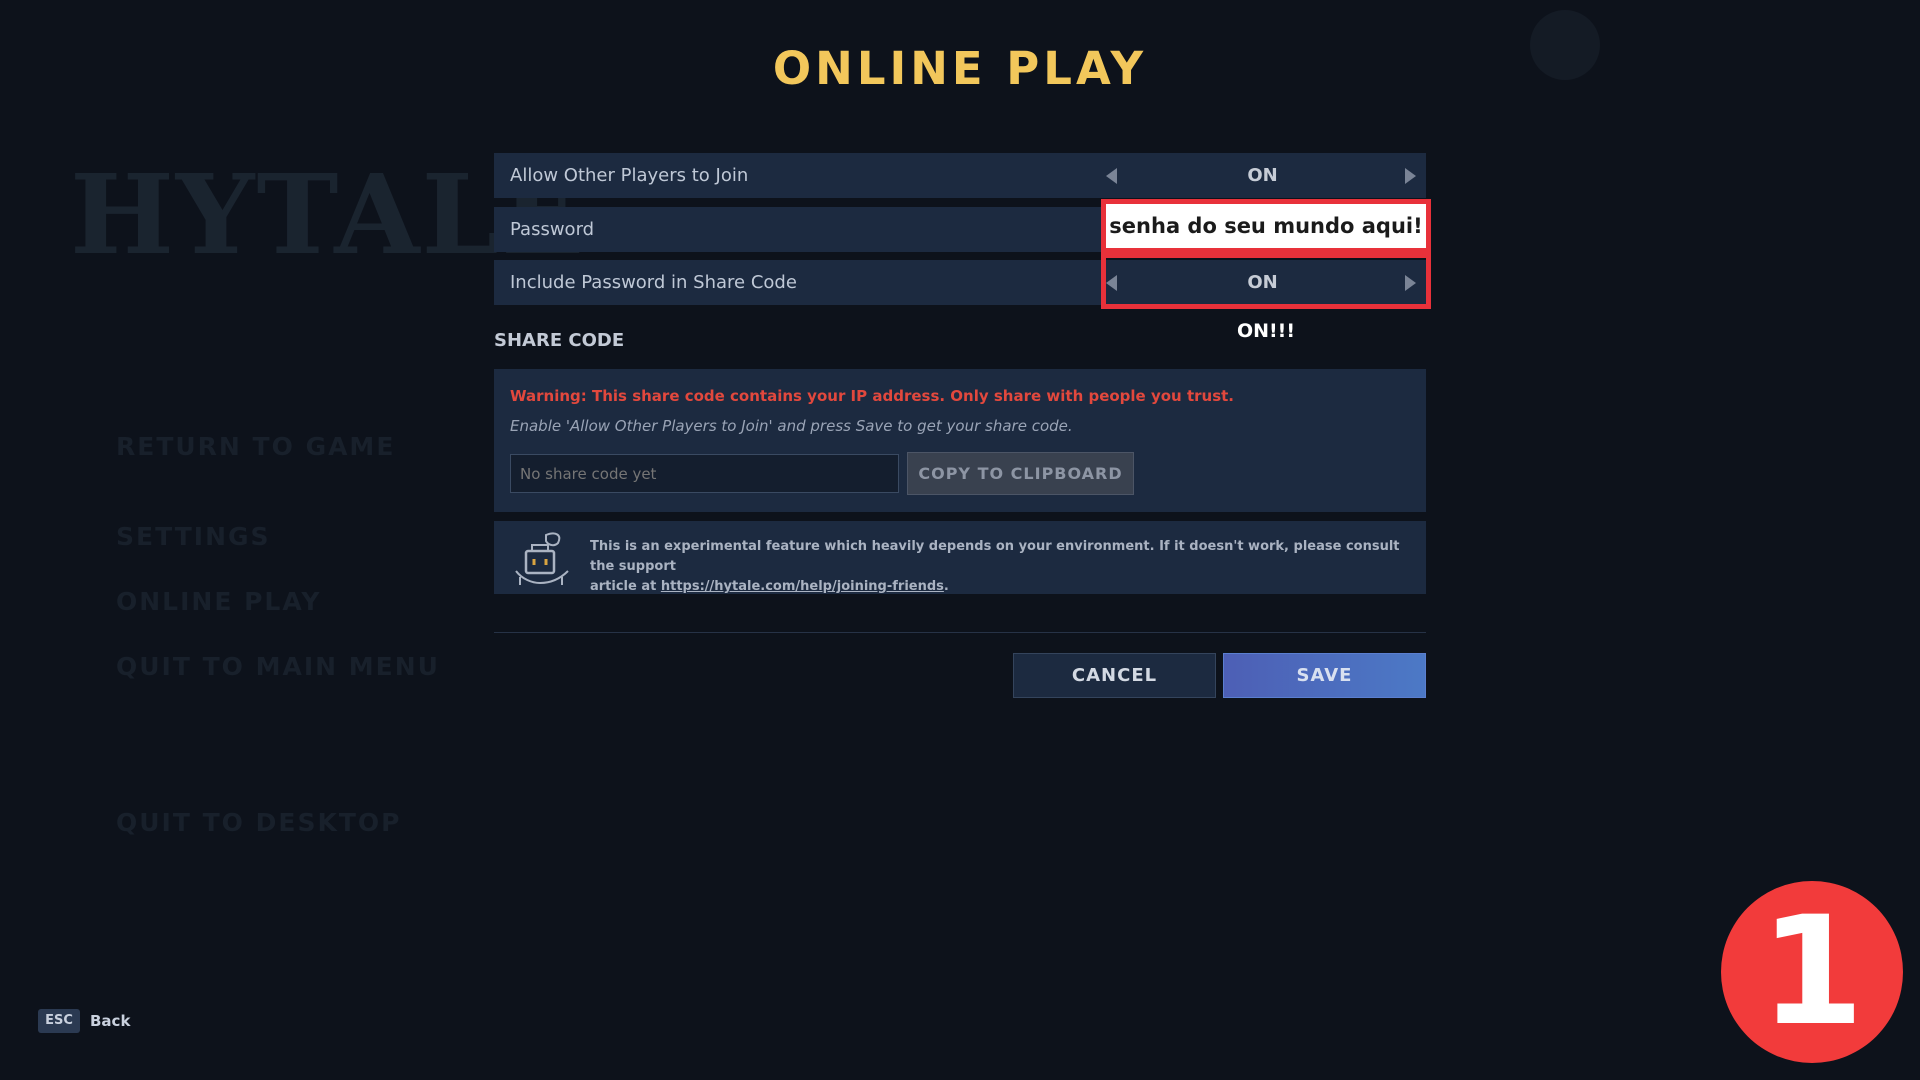 This screenshot has width=1920, height=1080. What do you see at coordinates (259, 822) in the screenshot?
I see `background-menu-quit-to-desktop: QUIT TO DESKTOP` at bounding box center [259, 822].